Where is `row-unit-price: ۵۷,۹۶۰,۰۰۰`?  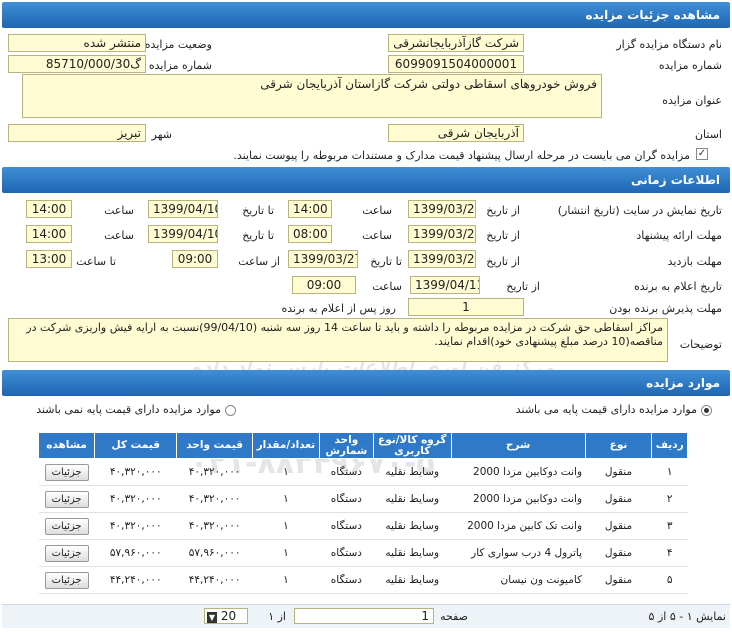
row-unit-price: ۵۷,۹۶۰,۰۰۰ is located at coordinates (214, 553).